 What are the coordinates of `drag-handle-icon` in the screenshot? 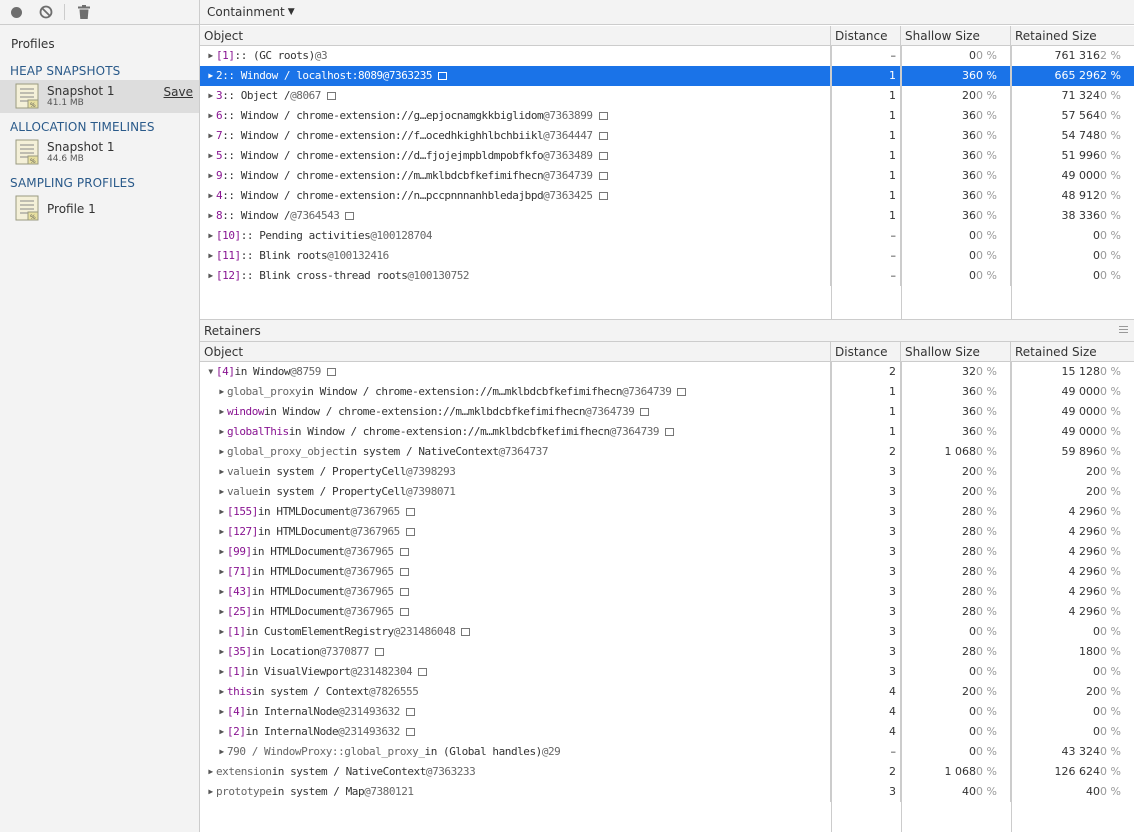 It's located at (1123, 330).